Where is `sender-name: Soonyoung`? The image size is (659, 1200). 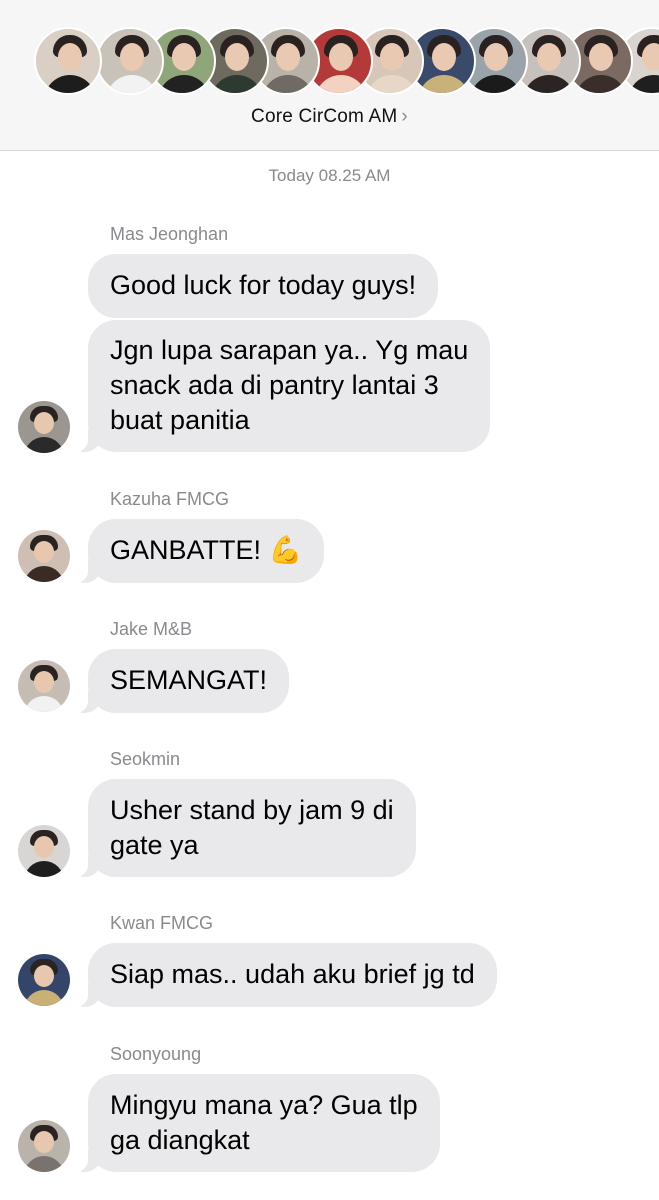
sender-name: Soonyoung is located at coordinates (156, 1054).